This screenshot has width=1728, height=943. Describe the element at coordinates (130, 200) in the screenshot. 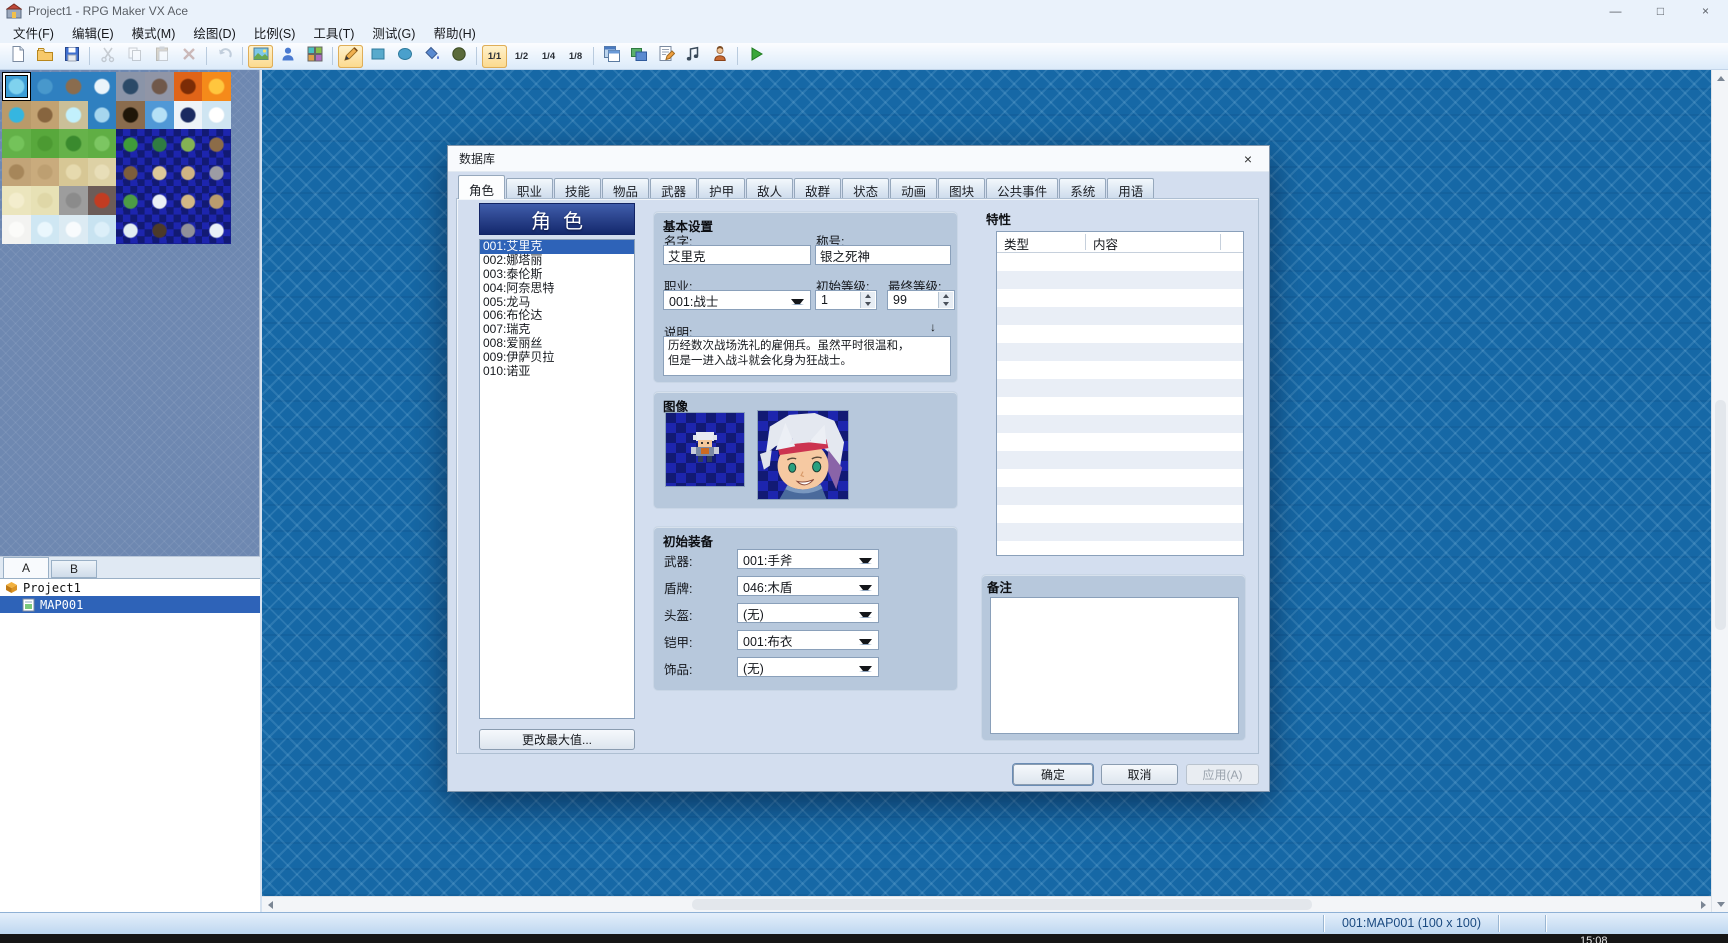

I see `tile-palm-tree` at that location.